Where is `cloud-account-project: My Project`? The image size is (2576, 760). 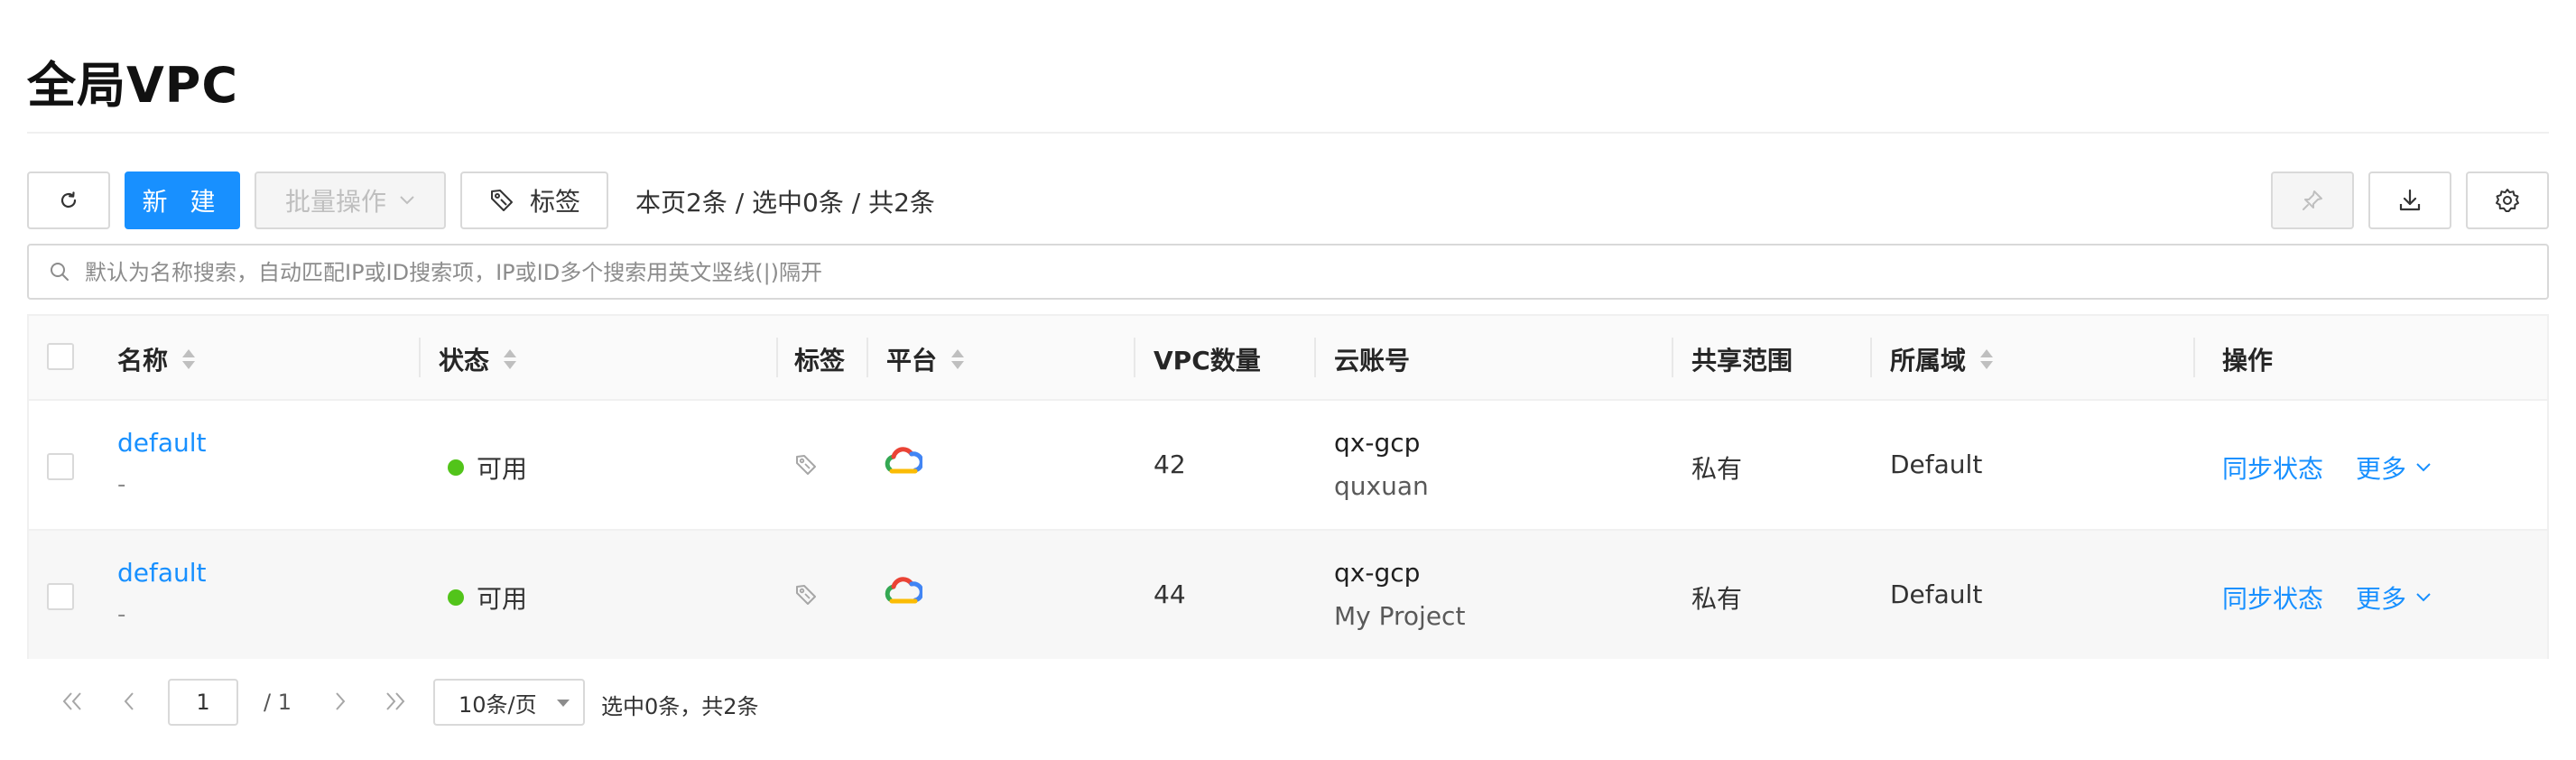
cloud-account-project: My Project is located at coordinates (1400, 616).